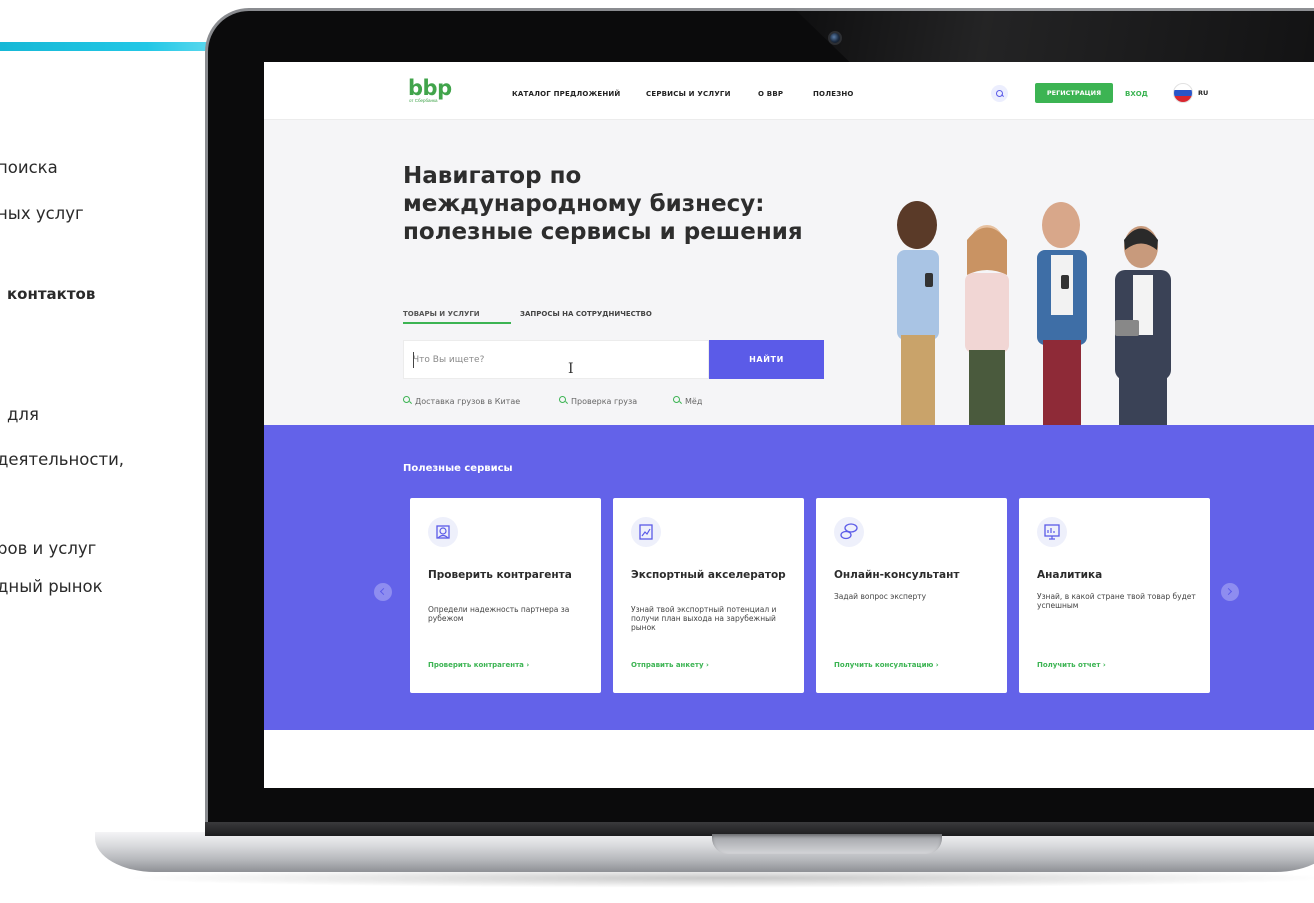 Image resolution: width=1314 pixels, height=903 pixels. What do you see at coordinates (478, 665) in the screenshot?
I see `service-card-link: Проверить контрагента ›` at bounding box center [478, 665].